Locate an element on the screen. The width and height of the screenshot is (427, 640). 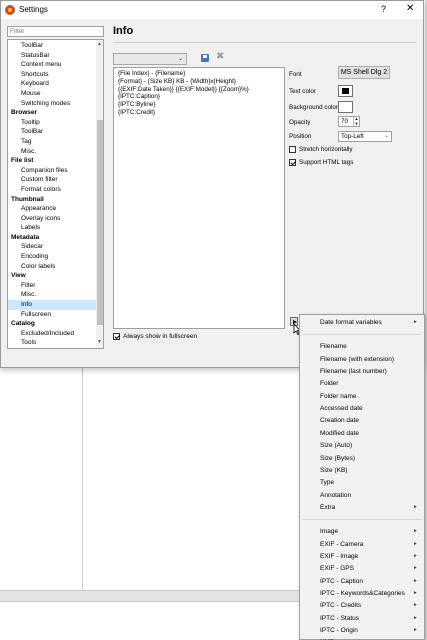
always-fullscreen-option: Always show in fullscreen is located at coordinates (155, 336).